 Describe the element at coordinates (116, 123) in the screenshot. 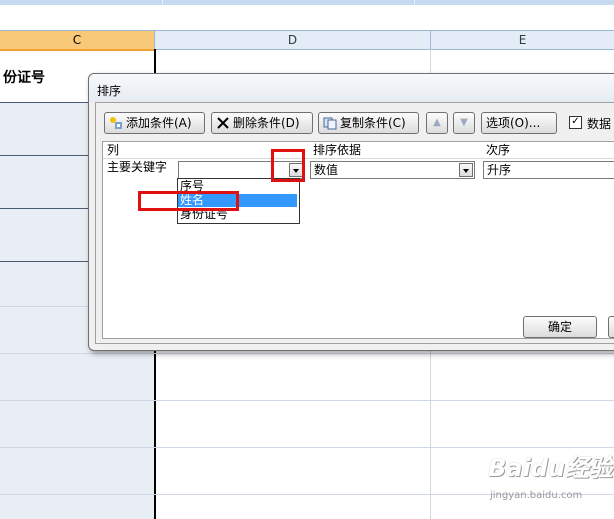

I see `add-level-icon` at that location.